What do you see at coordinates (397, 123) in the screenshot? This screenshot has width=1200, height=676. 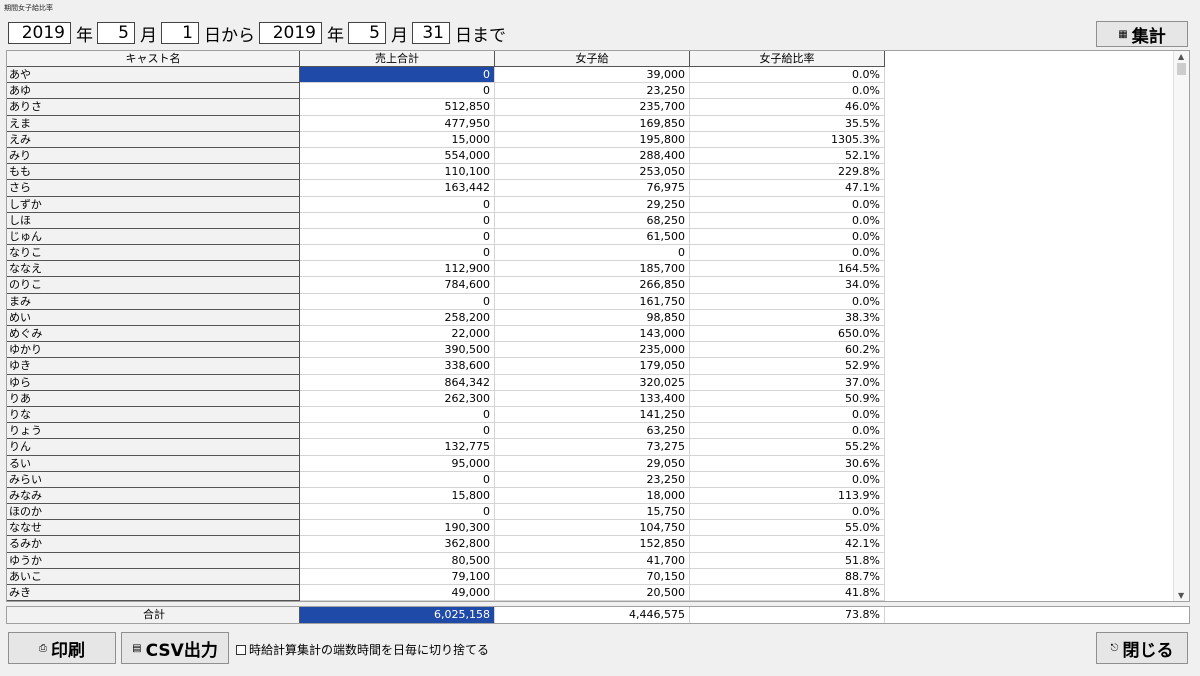 I see `sales-cell: 477,950` at bounding box center [397, 123].